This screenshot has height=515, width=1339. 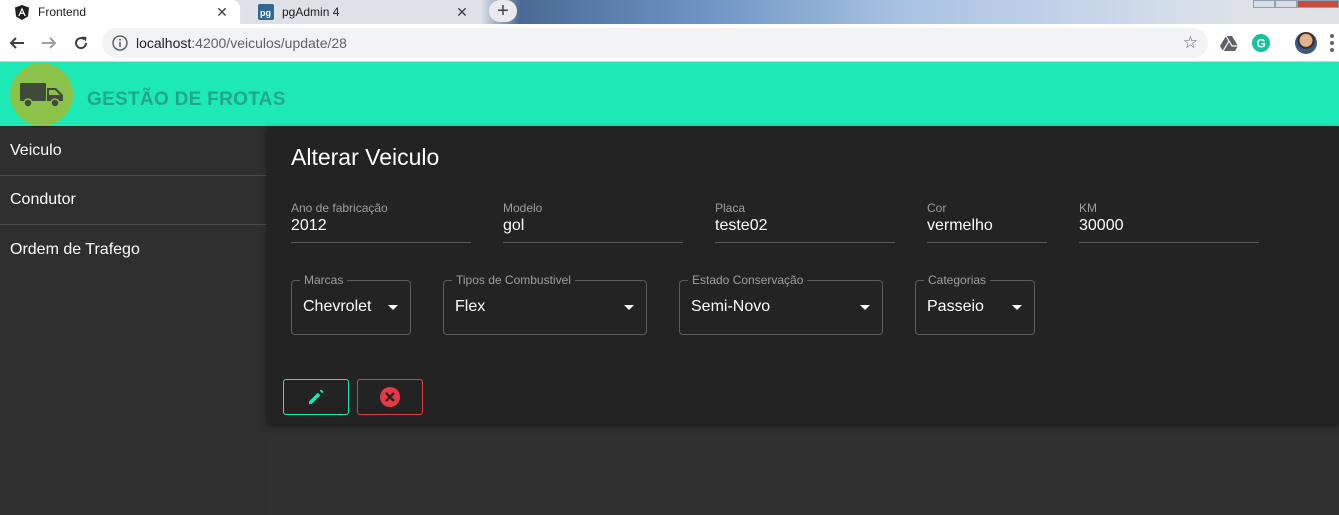 I want to click on select-value: Semi-Novo, so click(x=731, y=306).